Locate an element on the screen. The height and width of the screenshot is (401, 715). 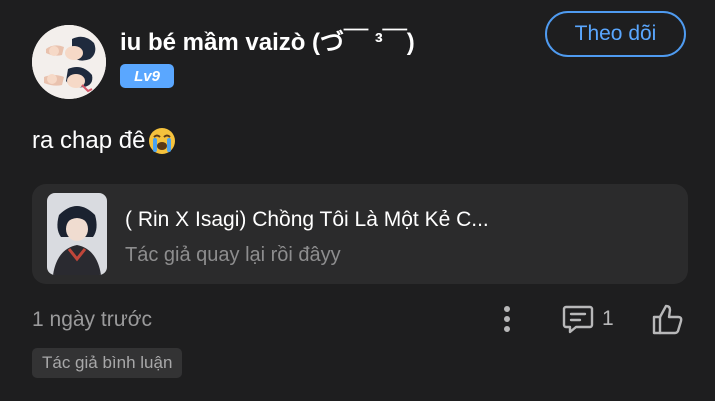
like-button is located at coordinates (668, 319).